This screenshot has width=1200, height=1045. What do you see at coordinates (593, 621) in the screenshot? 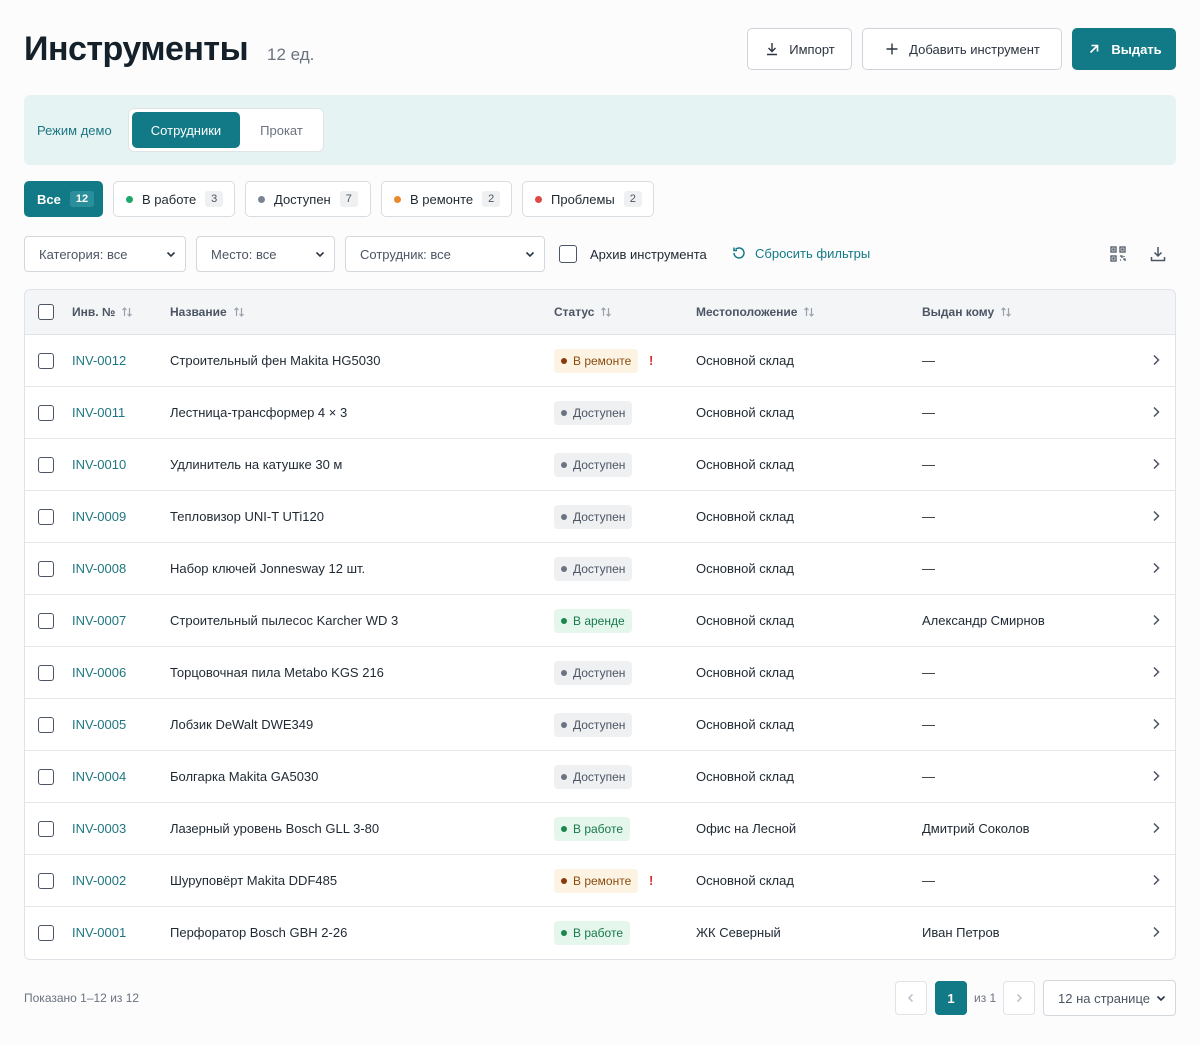
I see `status-badge: В аренде` at bounding box center [593, 621].